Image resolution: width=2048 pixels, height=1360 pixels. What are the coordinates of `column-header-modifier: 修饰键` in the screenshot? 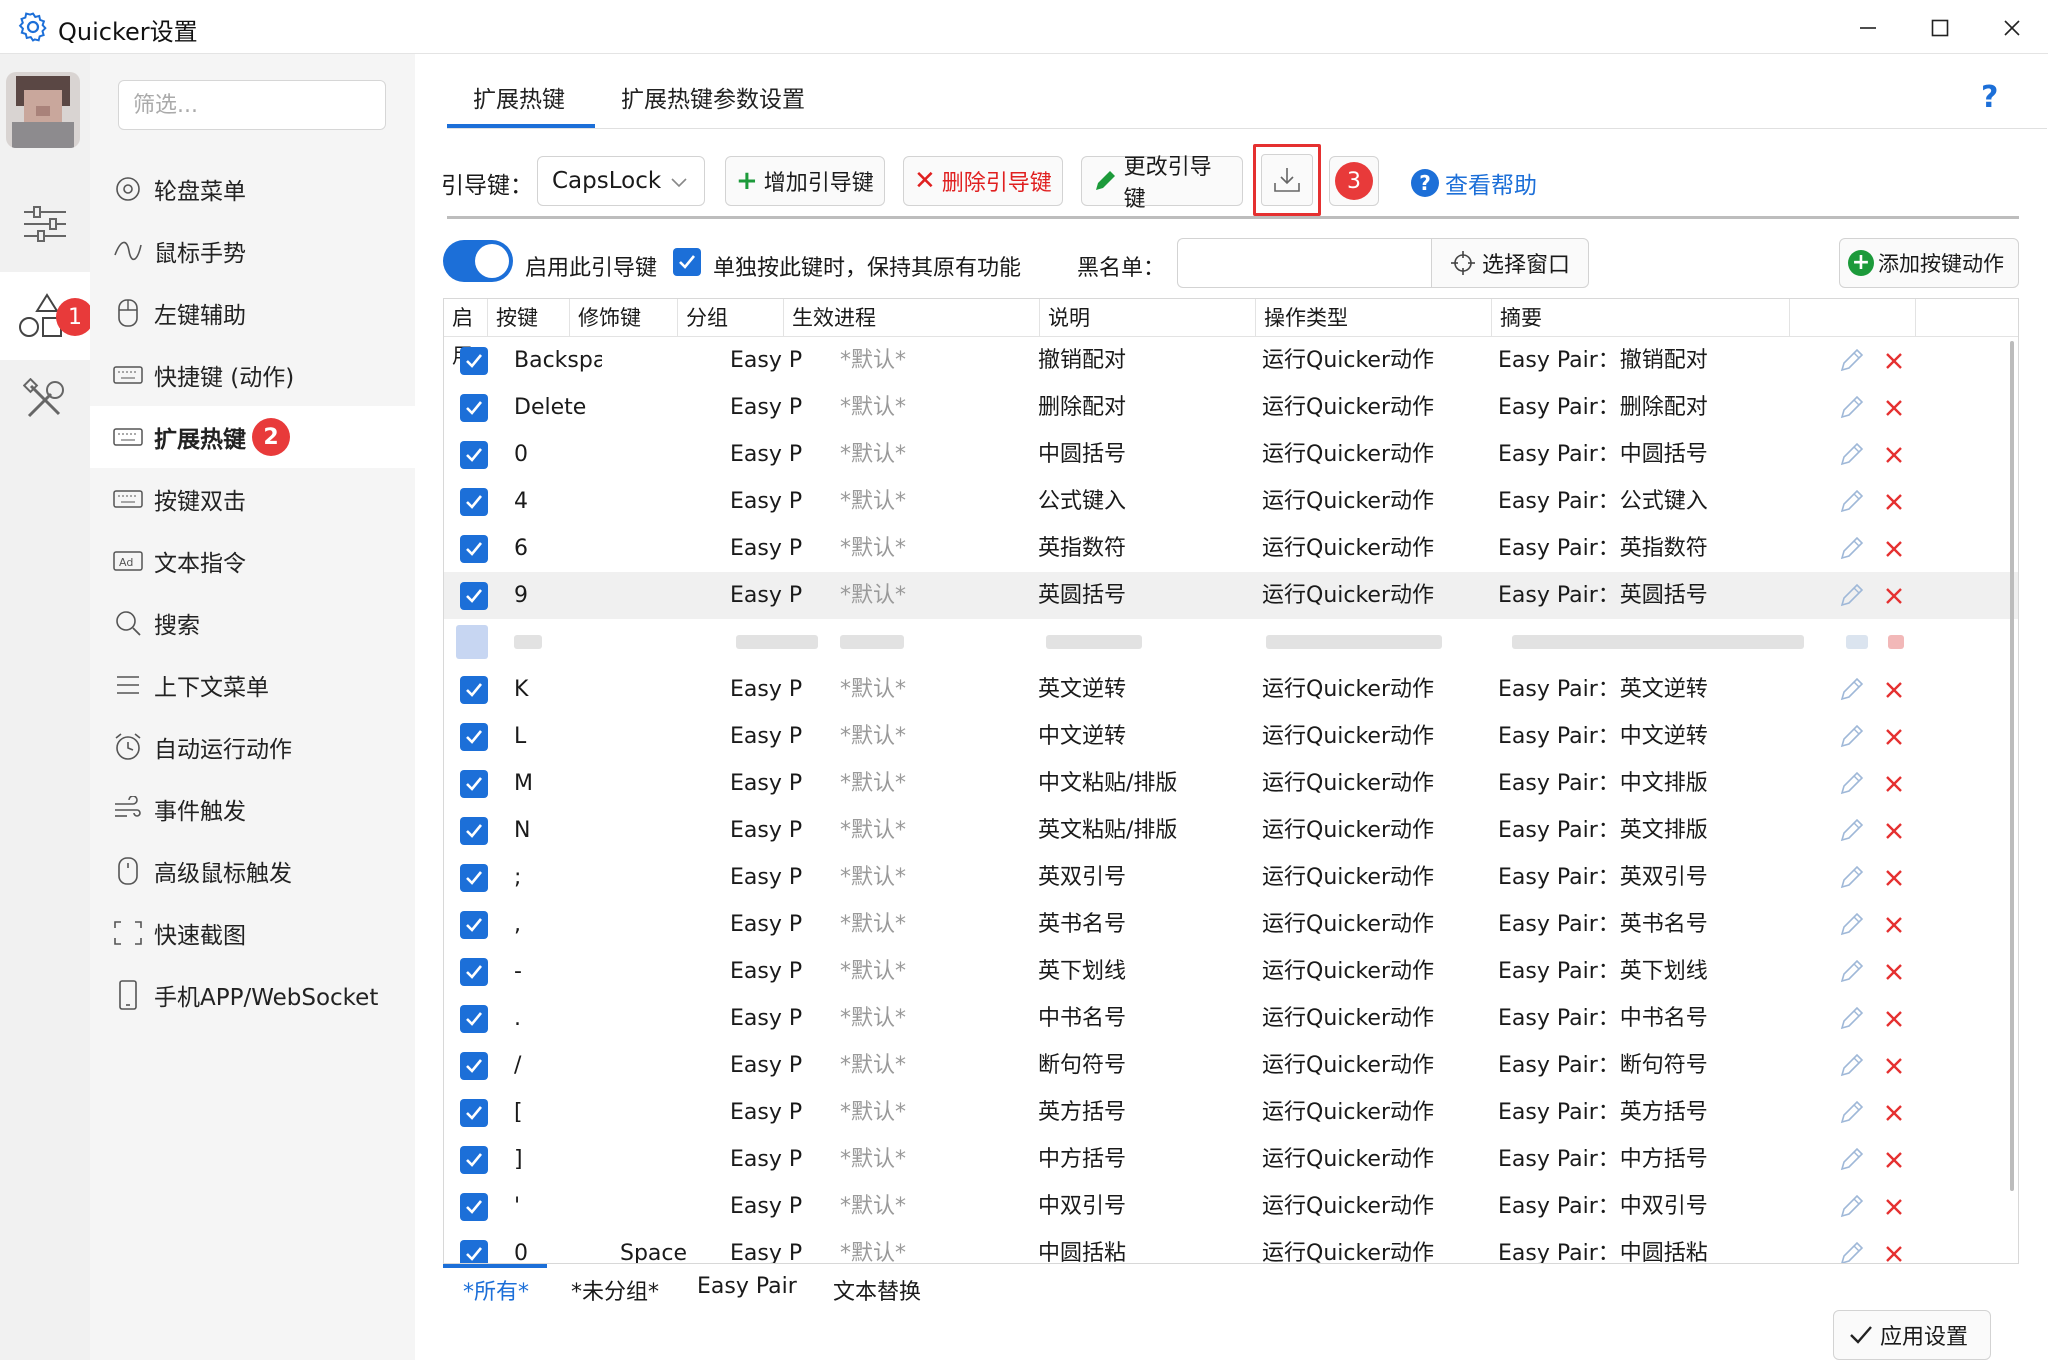 It's located at (624, 318).